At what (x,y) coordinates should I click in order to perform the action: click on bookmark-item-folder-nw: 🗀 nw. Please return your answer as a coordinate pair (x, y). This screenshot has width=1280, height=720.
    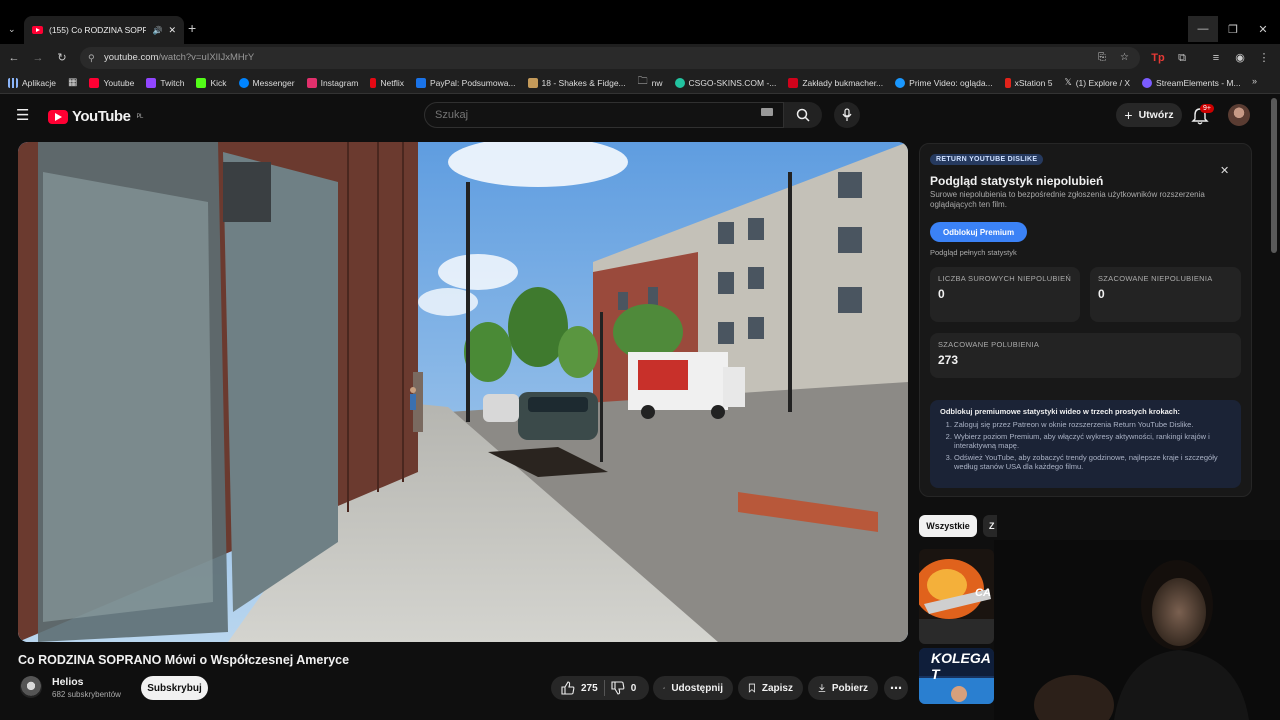
    Looking at the image, I should click on (650, 82).